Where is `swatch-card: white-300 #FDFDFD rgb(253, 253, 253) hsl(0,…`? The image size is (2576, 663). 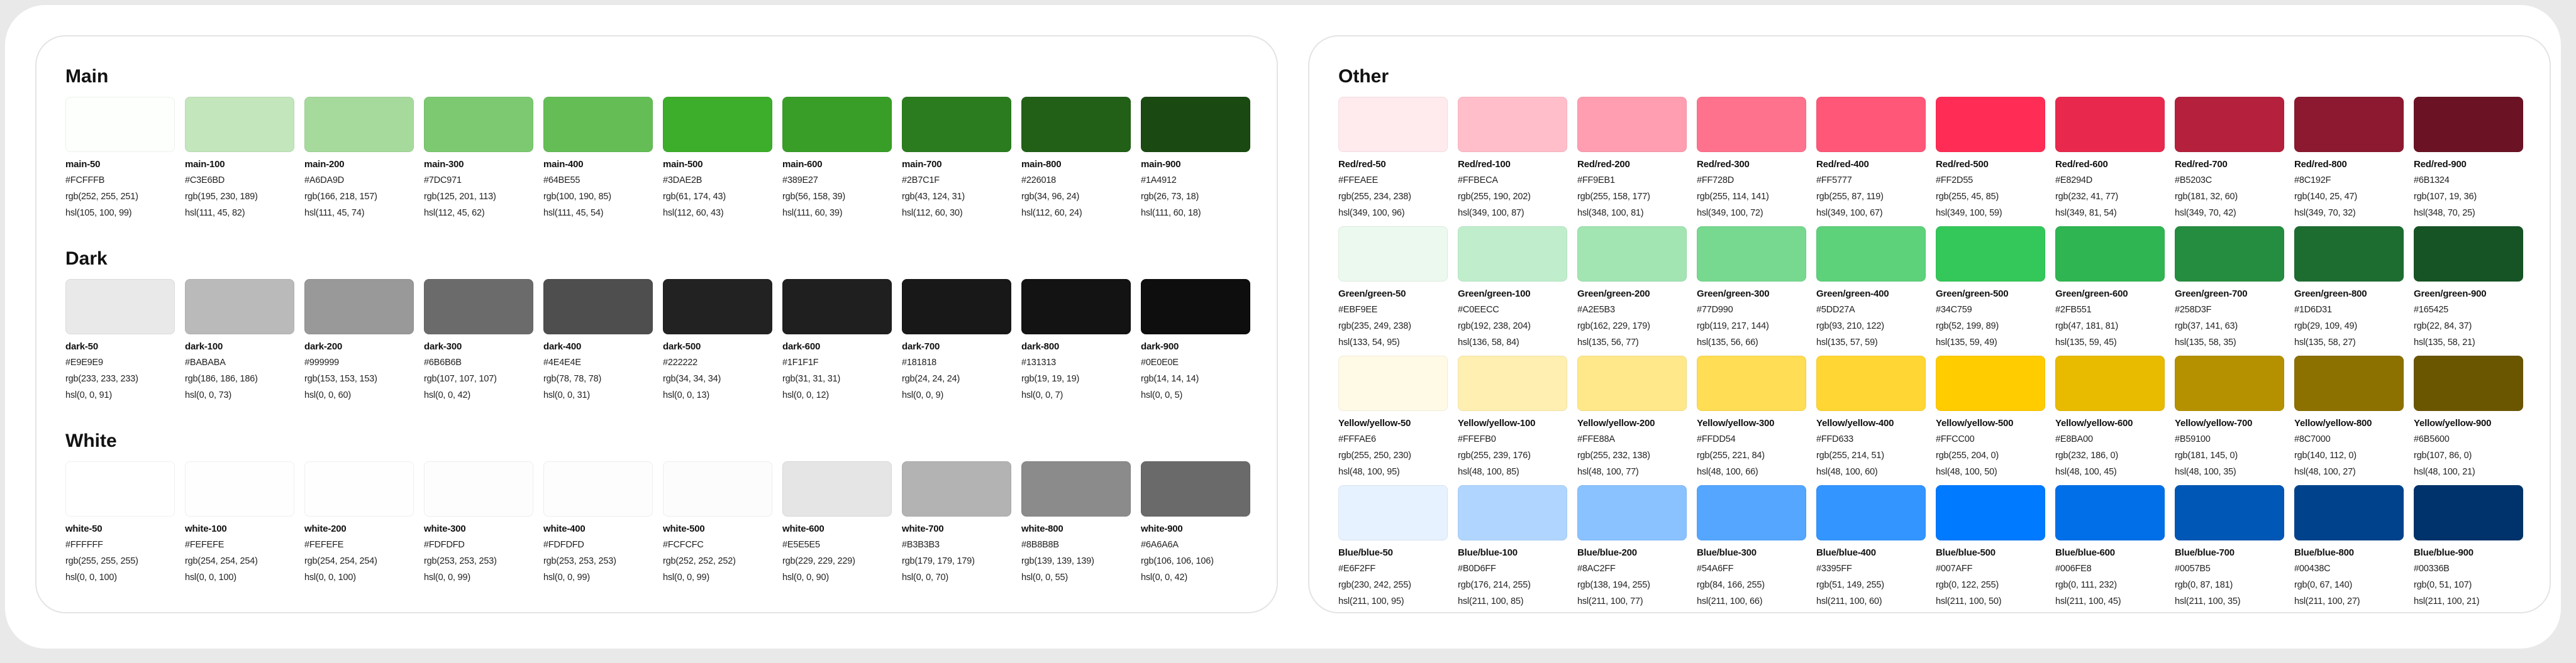
swatch-card: white-300 #FDFDFD rgb(253, 253, 253) hsl(0,… is located at coordinates (478, 523).